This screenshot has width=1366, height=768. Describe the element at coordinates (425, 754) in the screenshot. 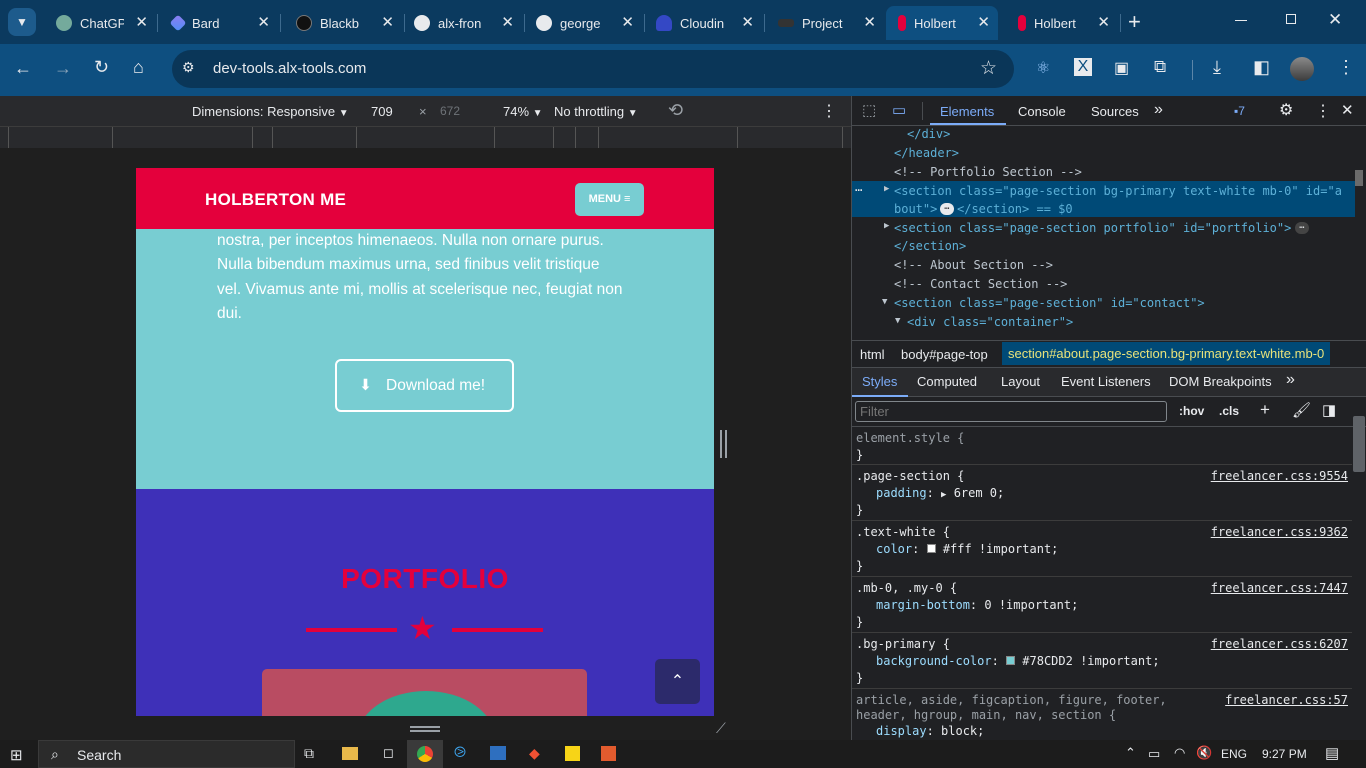

I see `chrome-taskbar-button` at that location.